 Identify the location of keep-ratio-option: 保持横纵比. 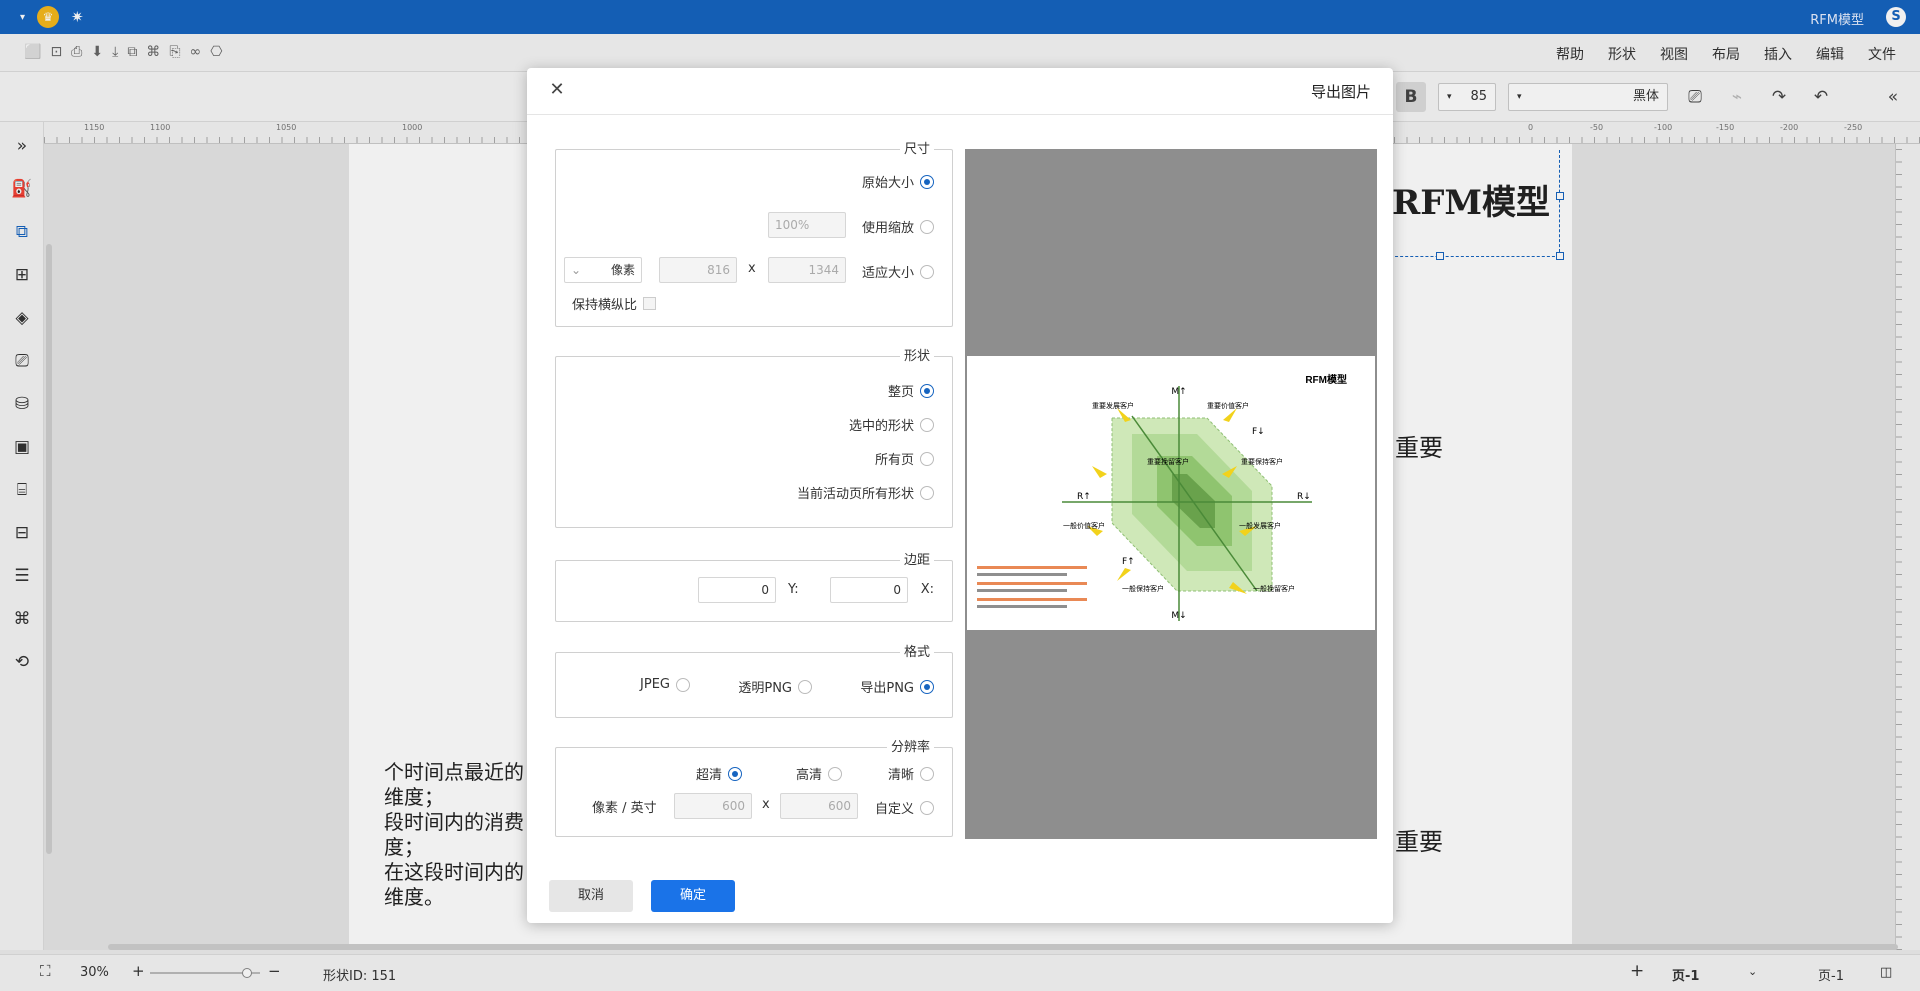
(614, 303).